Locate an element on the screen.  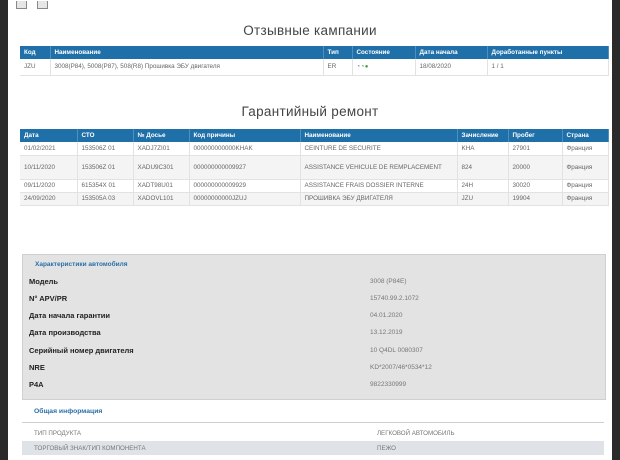
general-value: ПЕЖО is located at coordinates (386, 448).